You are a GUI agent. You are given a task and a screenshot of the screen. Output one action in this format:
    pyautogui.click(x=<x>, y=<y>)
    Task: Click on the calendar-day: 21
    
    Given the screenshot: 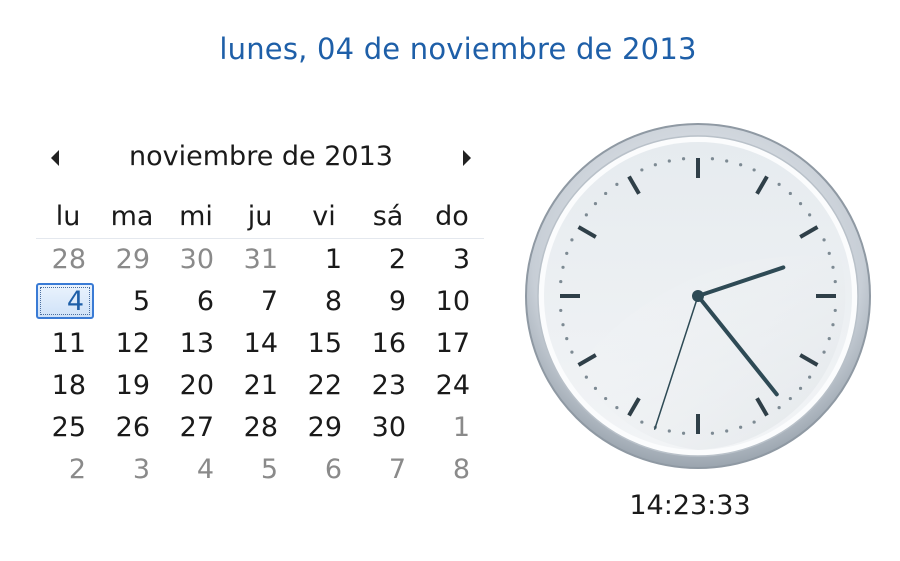 What is the action you would take?
    pyautogui.click(x=260, y=386)
    